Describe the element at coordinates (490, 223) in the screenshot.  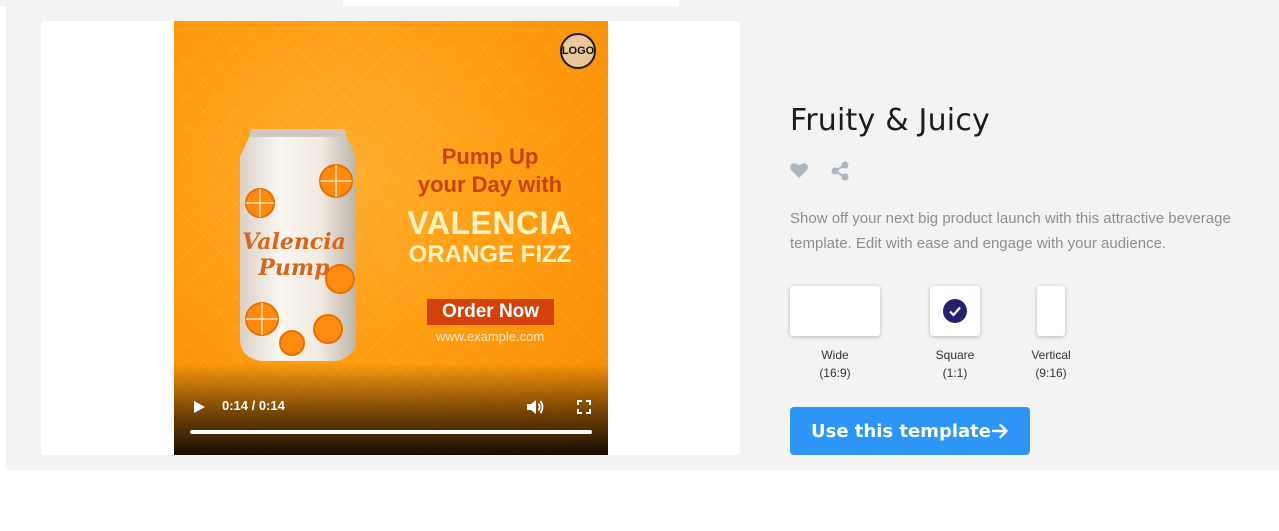
I see `headline-line3: VALENCIA` at that location.